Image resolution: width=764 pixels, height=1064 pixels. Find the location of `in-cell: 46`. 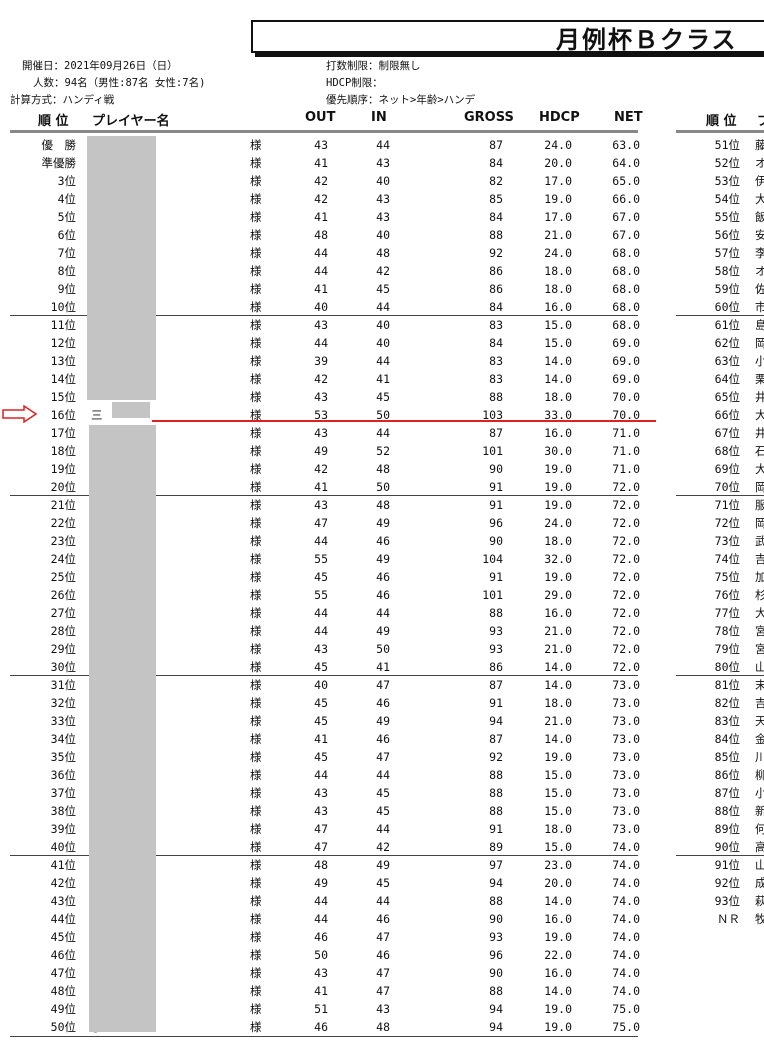

in-cell: 46 is located at coordinates (383, 955).